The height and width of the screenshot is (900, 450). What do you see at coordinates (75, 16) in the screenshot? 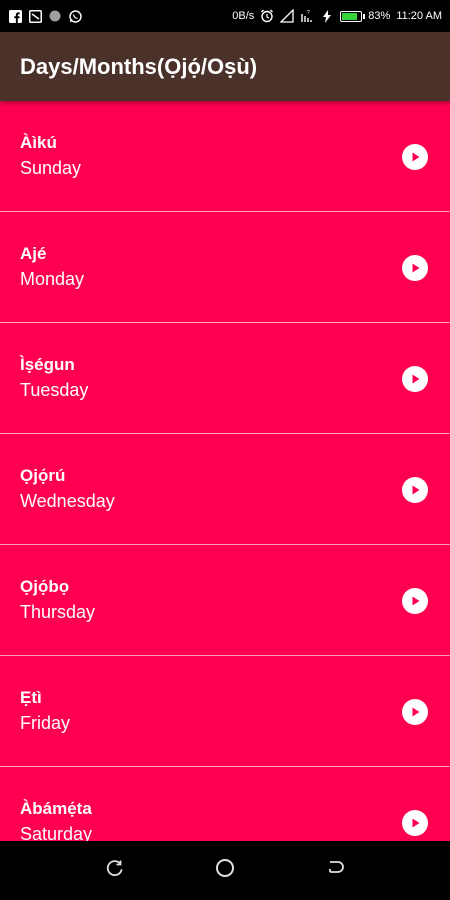
I see `whatsapp-icon` at bounding box center [75, 16].